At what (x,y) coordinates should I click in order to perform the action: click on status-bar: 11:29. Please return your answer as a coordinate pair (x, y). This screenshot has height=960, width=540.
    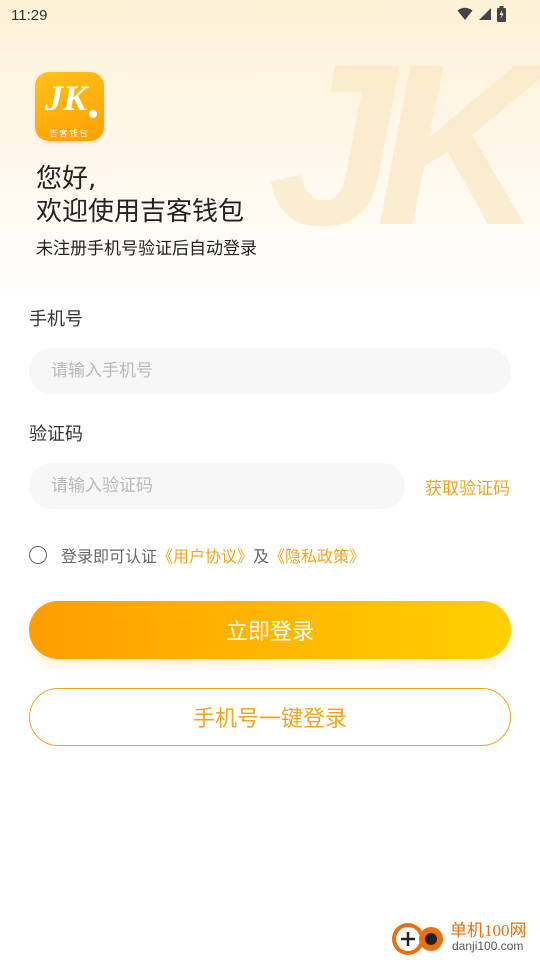
    Looking at the image, I should click on (270, 15).